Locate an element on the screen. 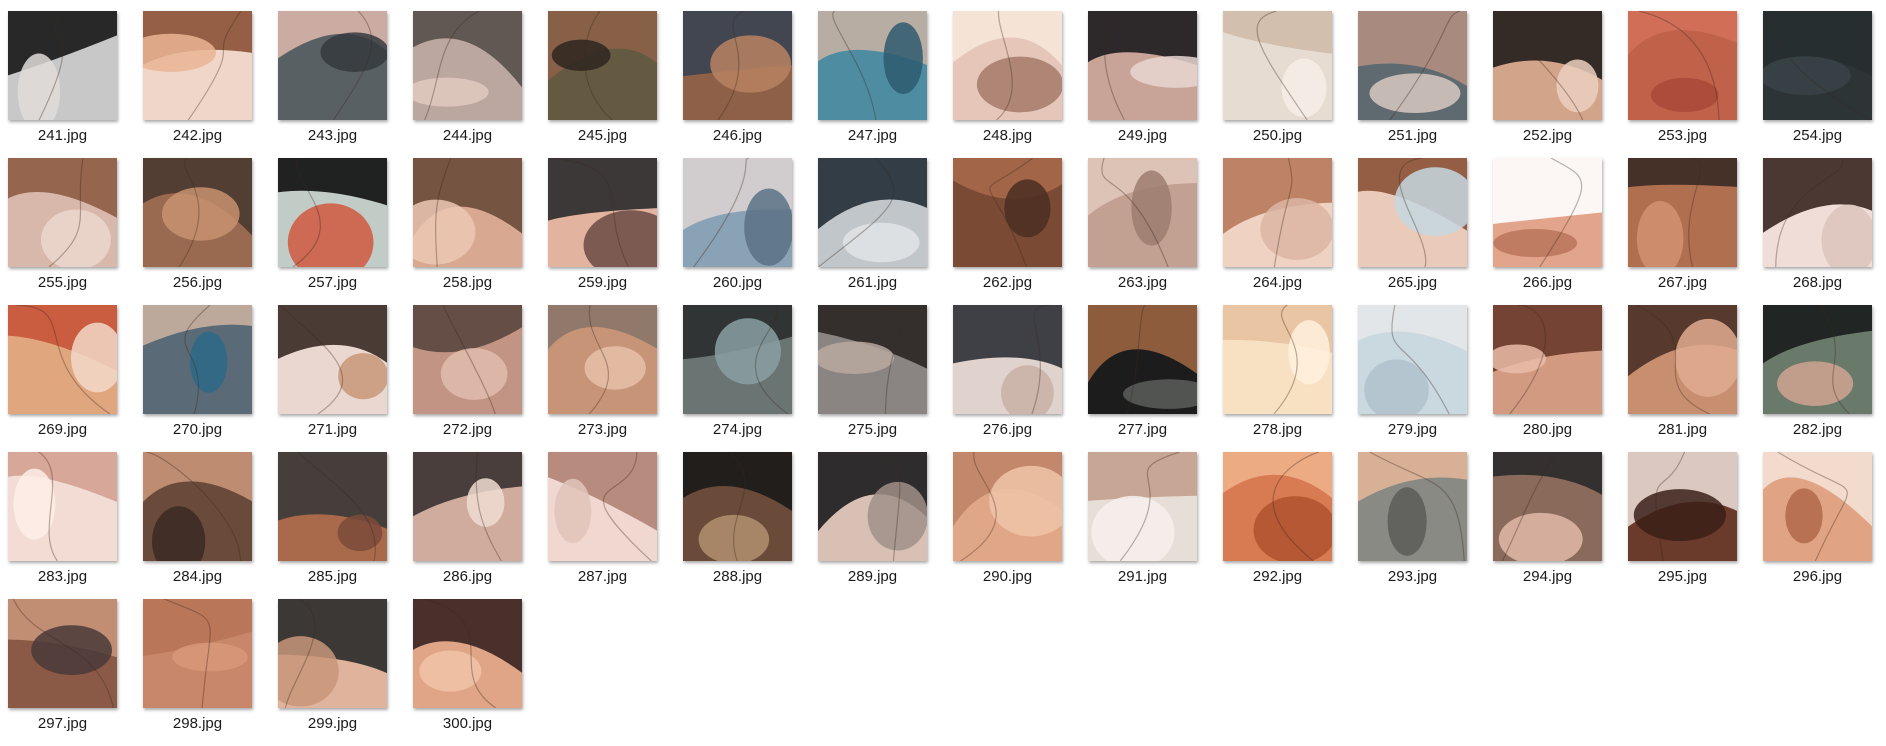 Image resolution: width=1886 pixels, height=746 pixels. file-item: 247.jpg is located at coordinates (885, 84).